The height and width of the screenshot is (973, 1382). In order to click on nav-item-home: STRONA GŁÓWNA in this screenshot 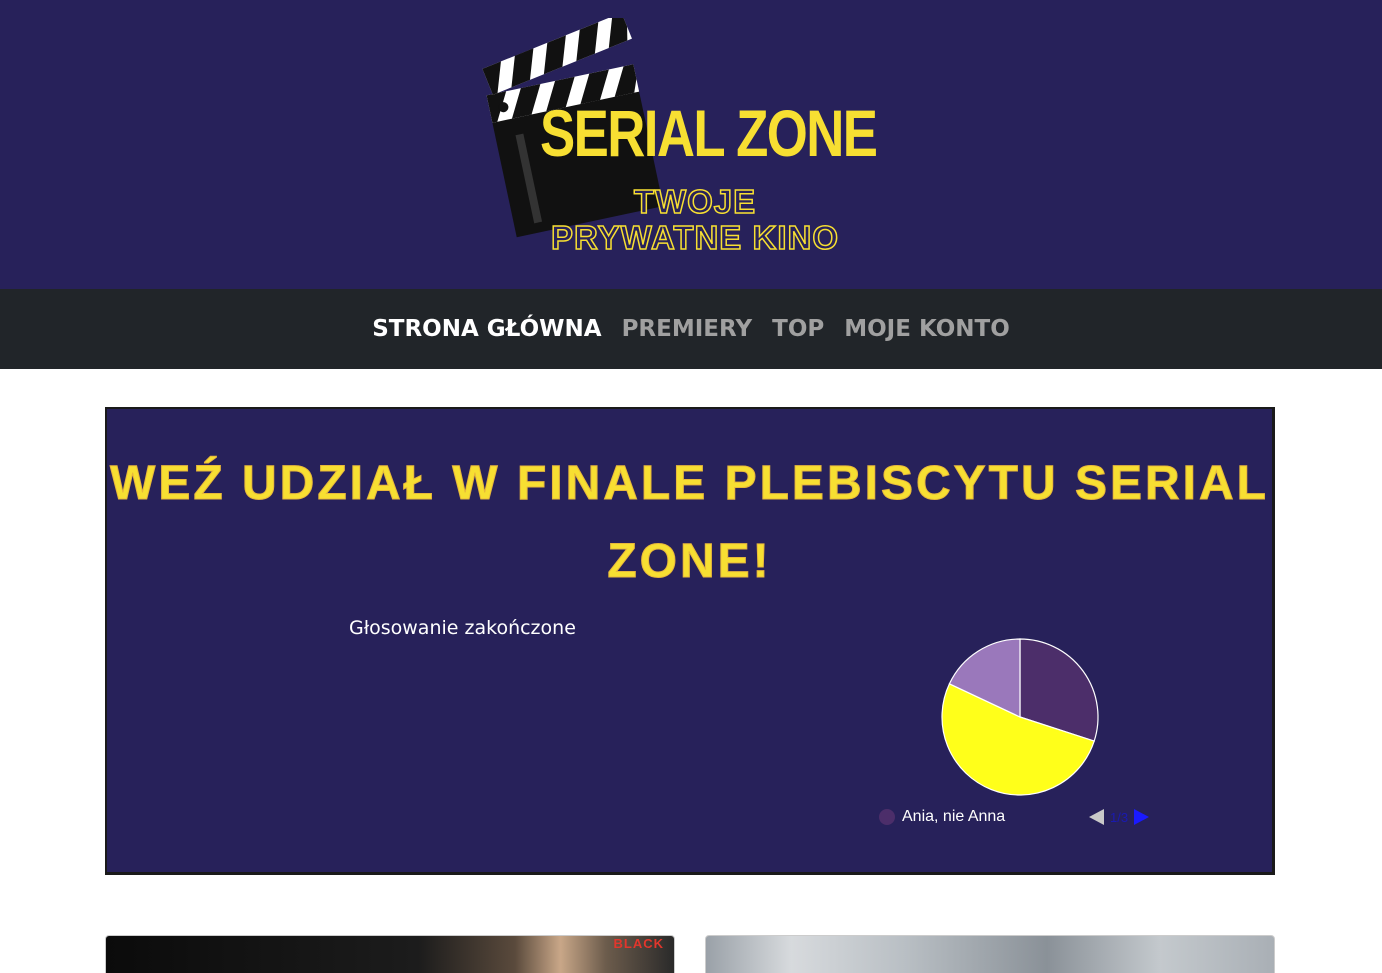, I will do `click(486, 329)`.